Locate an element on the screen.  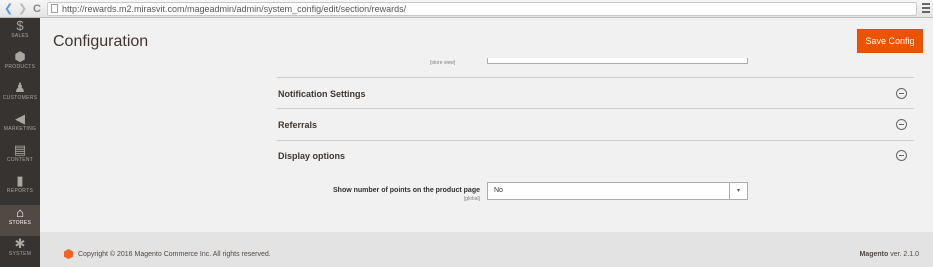
sidebar-item-stores: ⌂ STORES is located at coordinates (20, 220).